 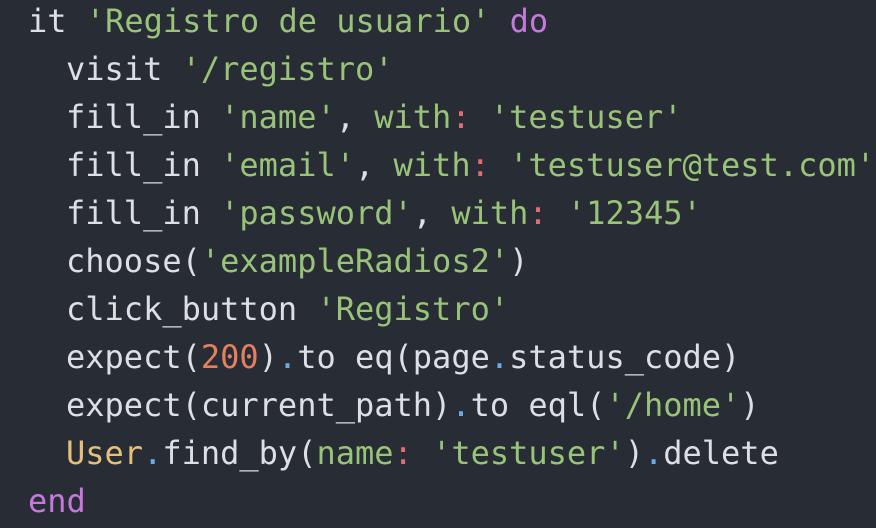 What do you see at coordinates (355, 453) in the screenshot?
I see `name-symbol: name` at bounding box center [355, 453].